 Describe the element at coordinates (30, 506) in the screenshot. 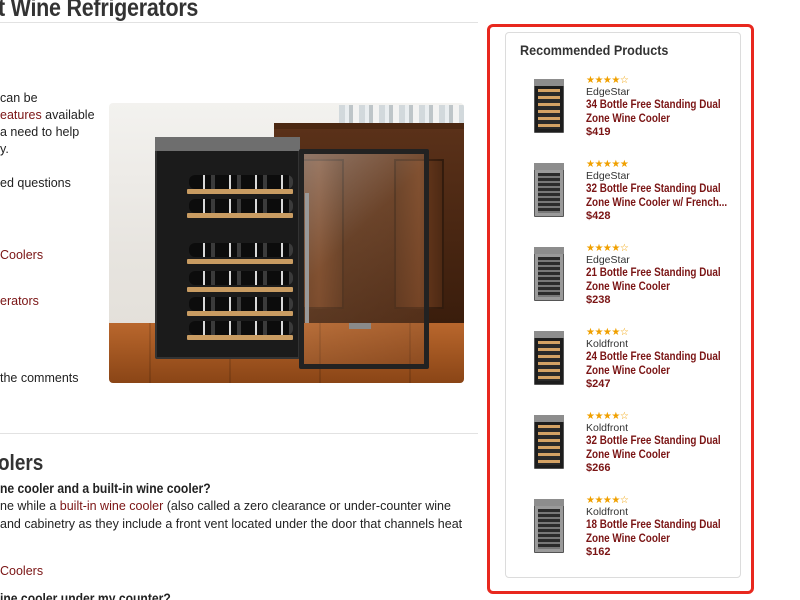

I see `text: ne while a` at that location.